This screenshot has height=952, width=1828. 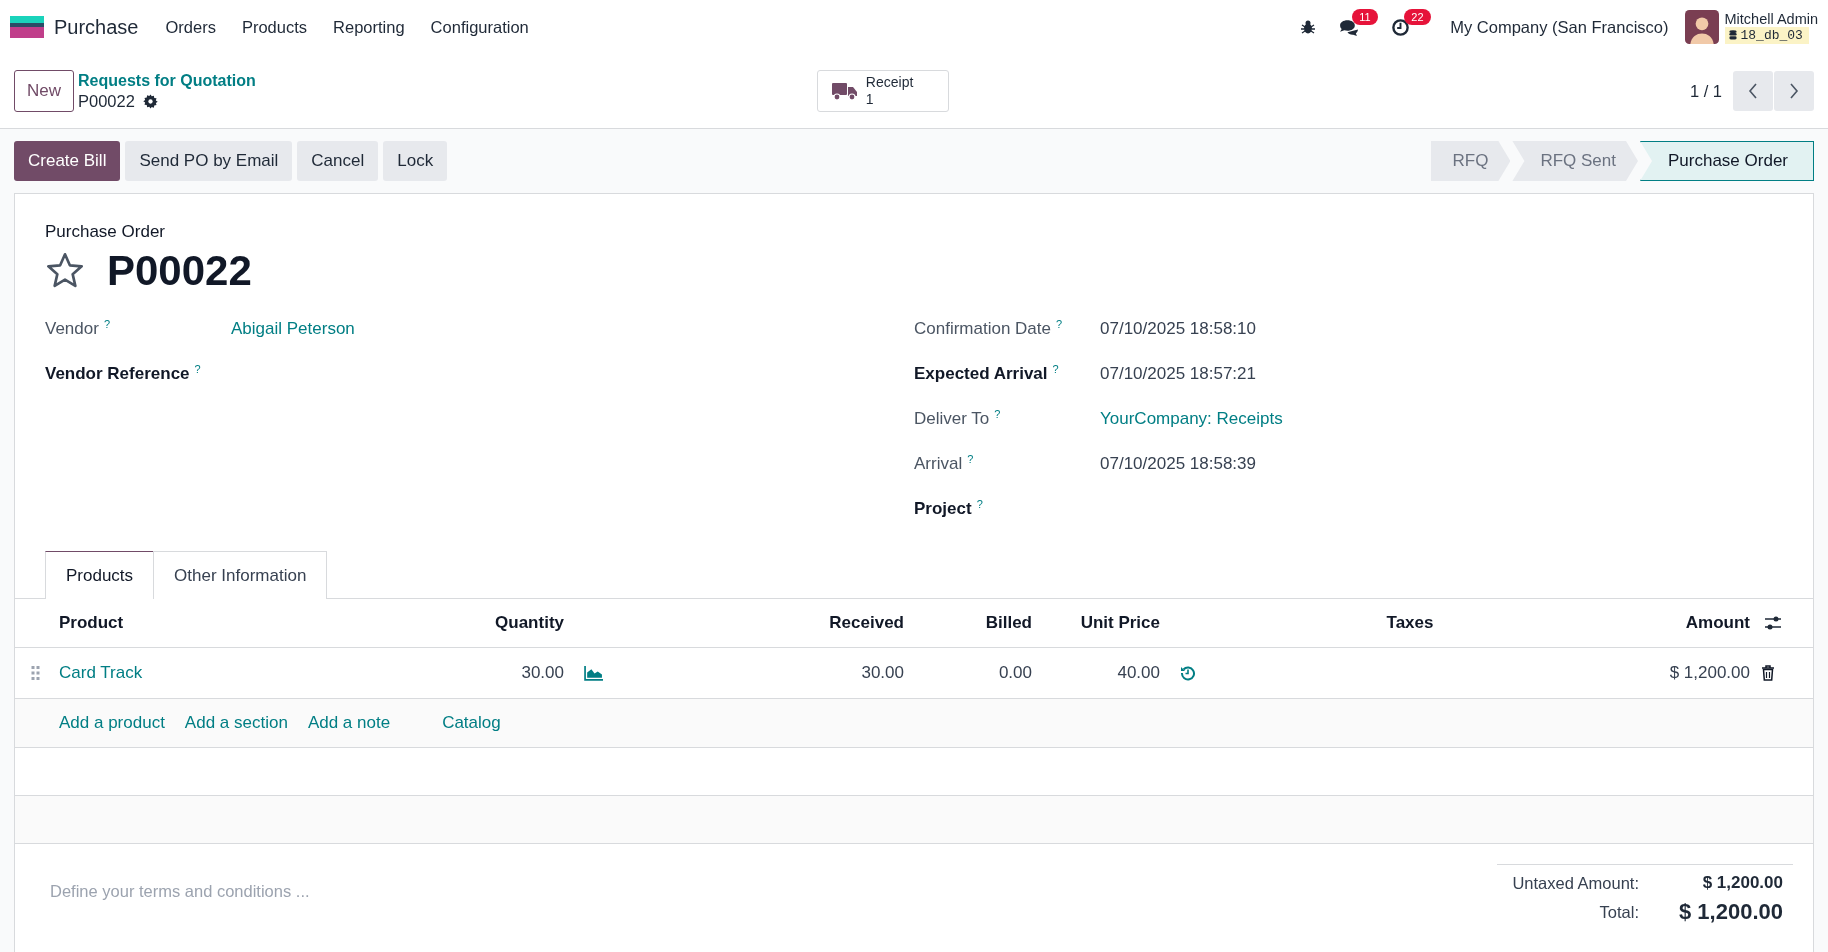 What do you see at coordinates (1401, 27) in the screenshot?
I see `clock-icon` at bounding box center [1401, 27].